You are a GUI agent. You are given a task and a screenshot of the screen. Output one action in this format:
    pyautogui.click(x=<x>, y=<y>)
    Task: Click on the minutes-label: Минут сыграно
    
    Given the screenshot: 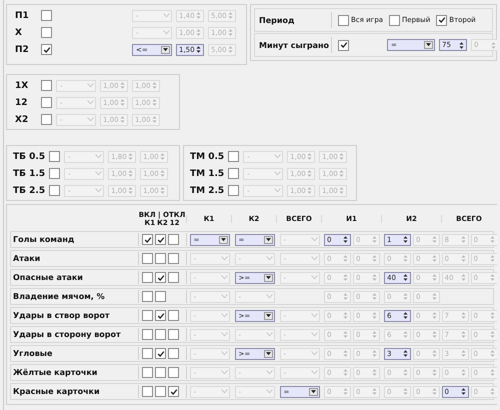 What is the action you would take?
    pyautogui.click(x=293, y=45)
    